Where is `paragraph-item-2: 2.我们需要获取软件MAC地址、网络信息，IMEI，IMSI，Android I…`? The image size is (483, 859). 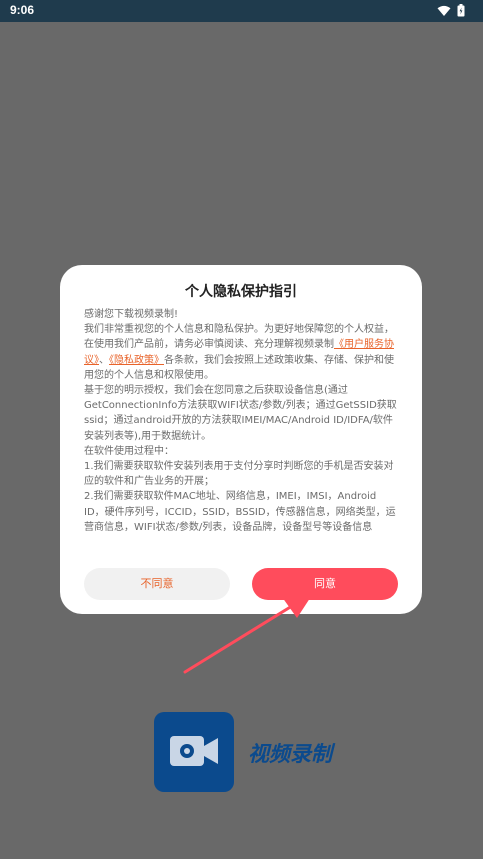
paragraph-item-2: 2.我们需要获取软件MAC地址、网络信息，IMEI，IMSI，Android I… is located at coordinates (240, 512).